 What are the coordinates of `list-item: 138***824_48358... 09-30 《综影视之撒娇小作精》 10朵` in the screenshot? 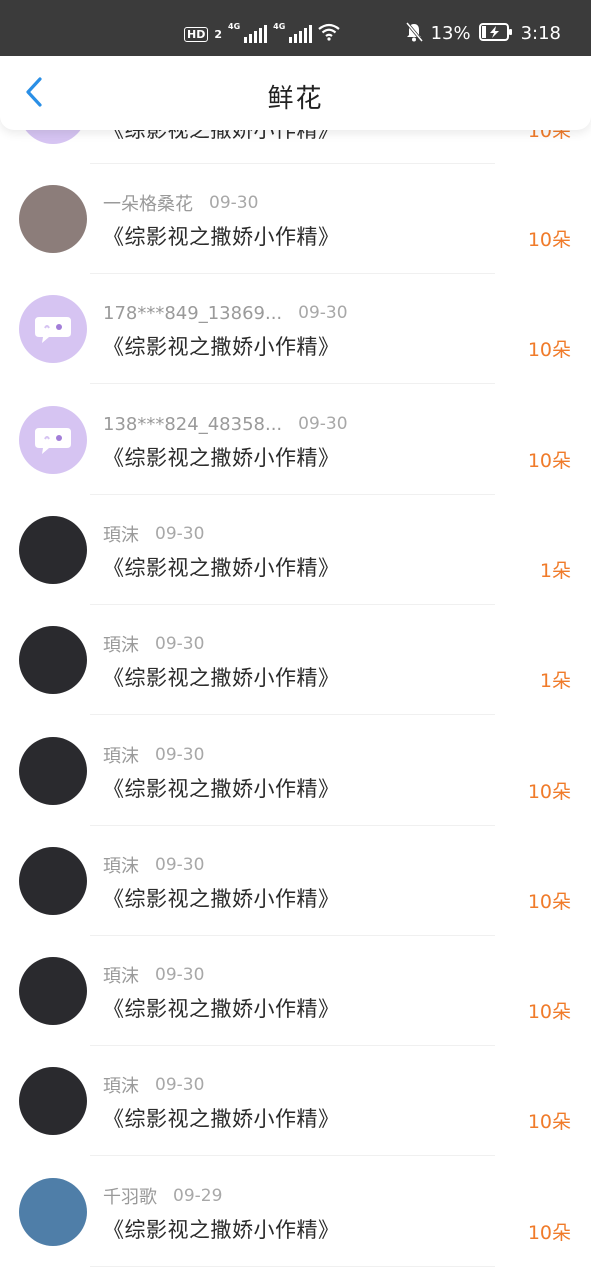 It's located at (295, 441).